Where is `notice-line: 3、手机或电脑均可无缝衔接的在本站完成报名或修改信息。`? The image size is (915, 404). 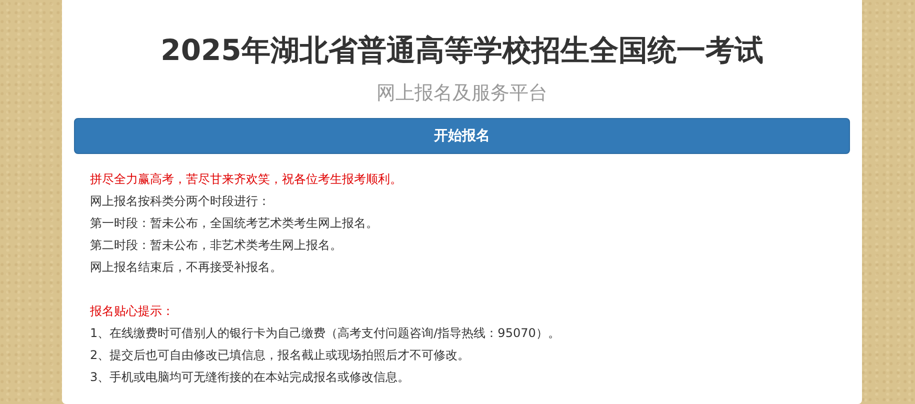
notice-line: 3、手机或电脑均可无缝衔接的在本站完成报名或修改信息。 is located at coordinates (250, 377).